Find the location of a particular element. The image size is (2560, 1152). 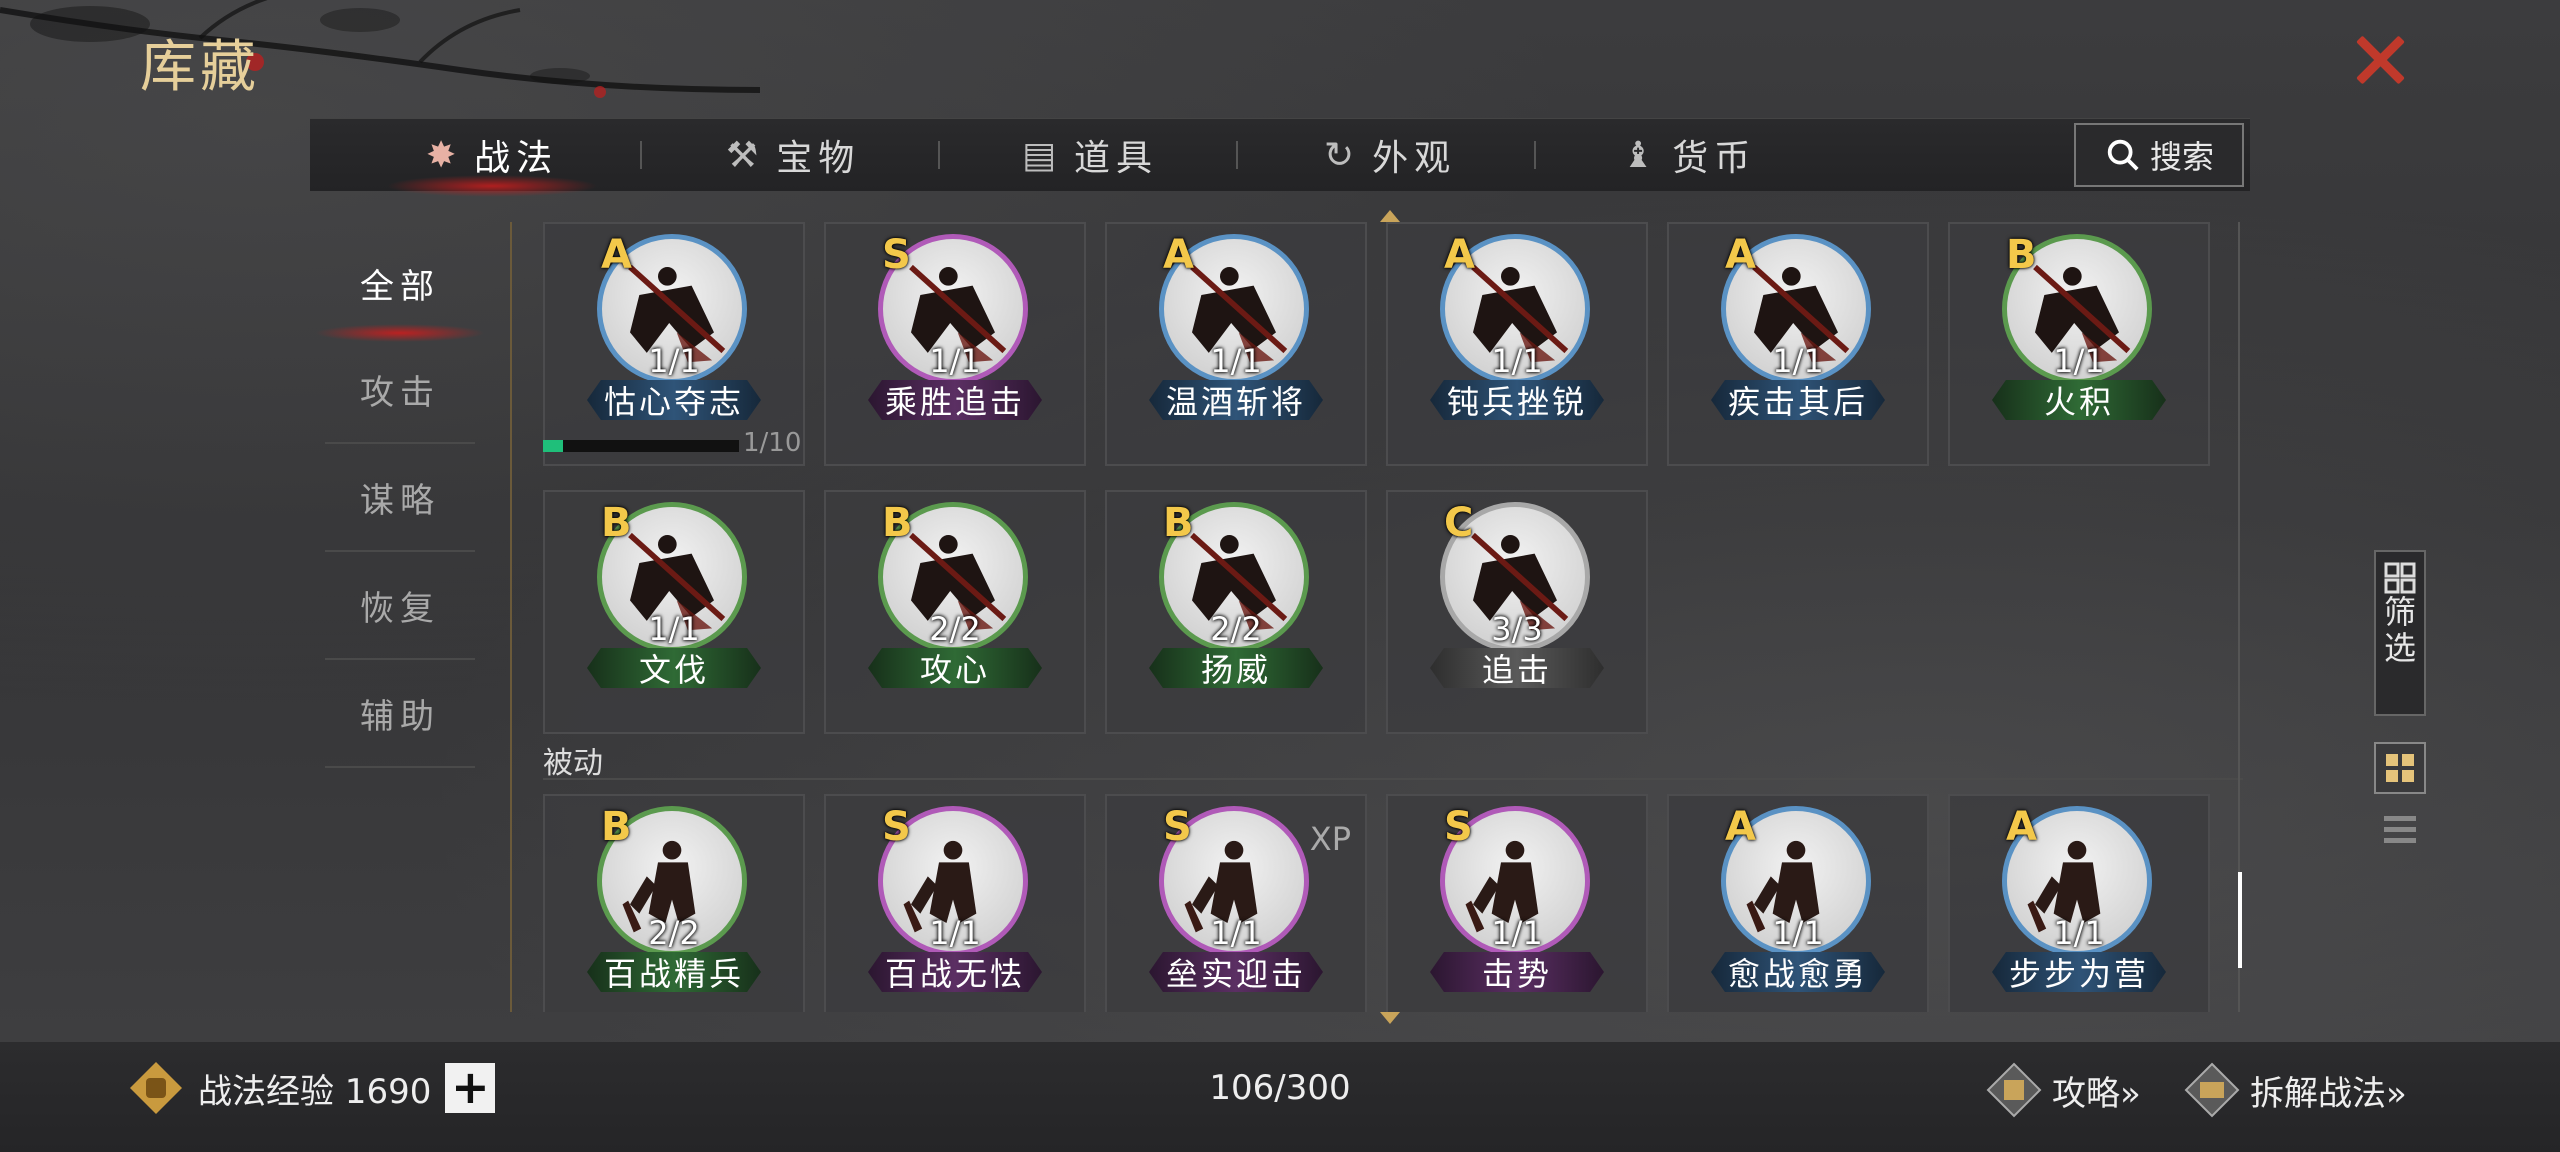

progress-text: 1/10 is located at coordinates (772, 443).